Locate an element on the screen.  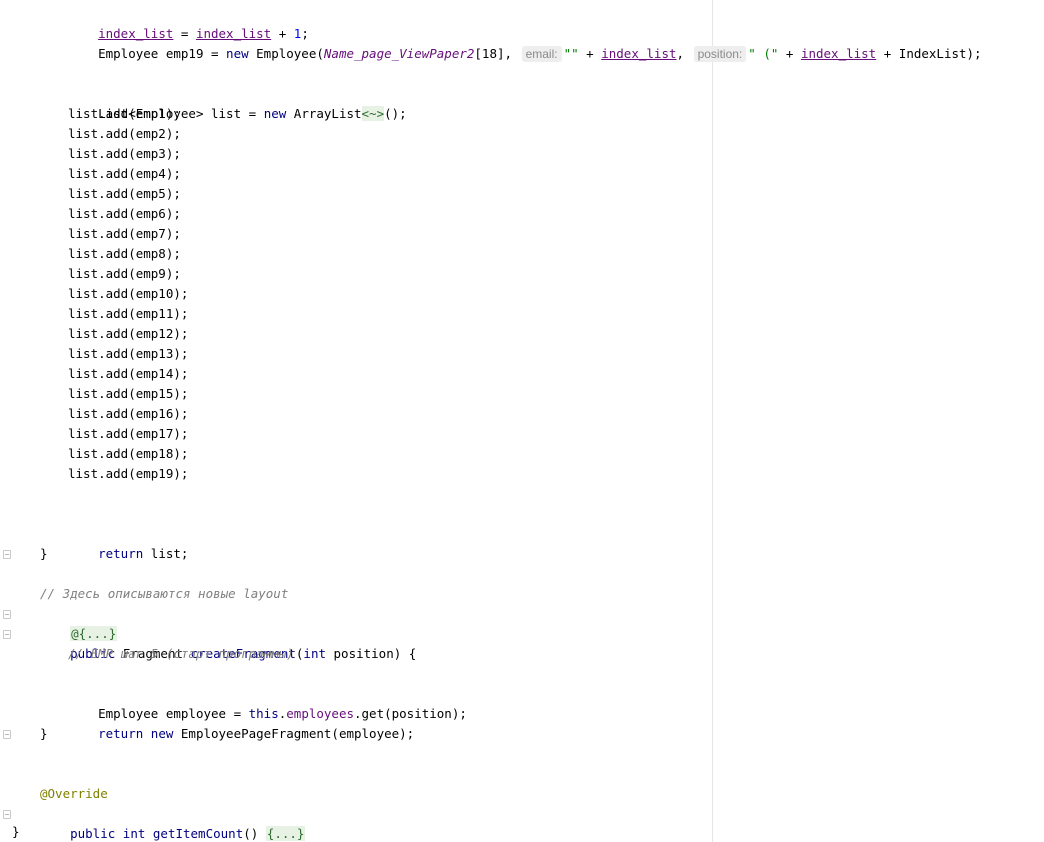
parameter-hint-email: email: is located at coordinates (541, 54).